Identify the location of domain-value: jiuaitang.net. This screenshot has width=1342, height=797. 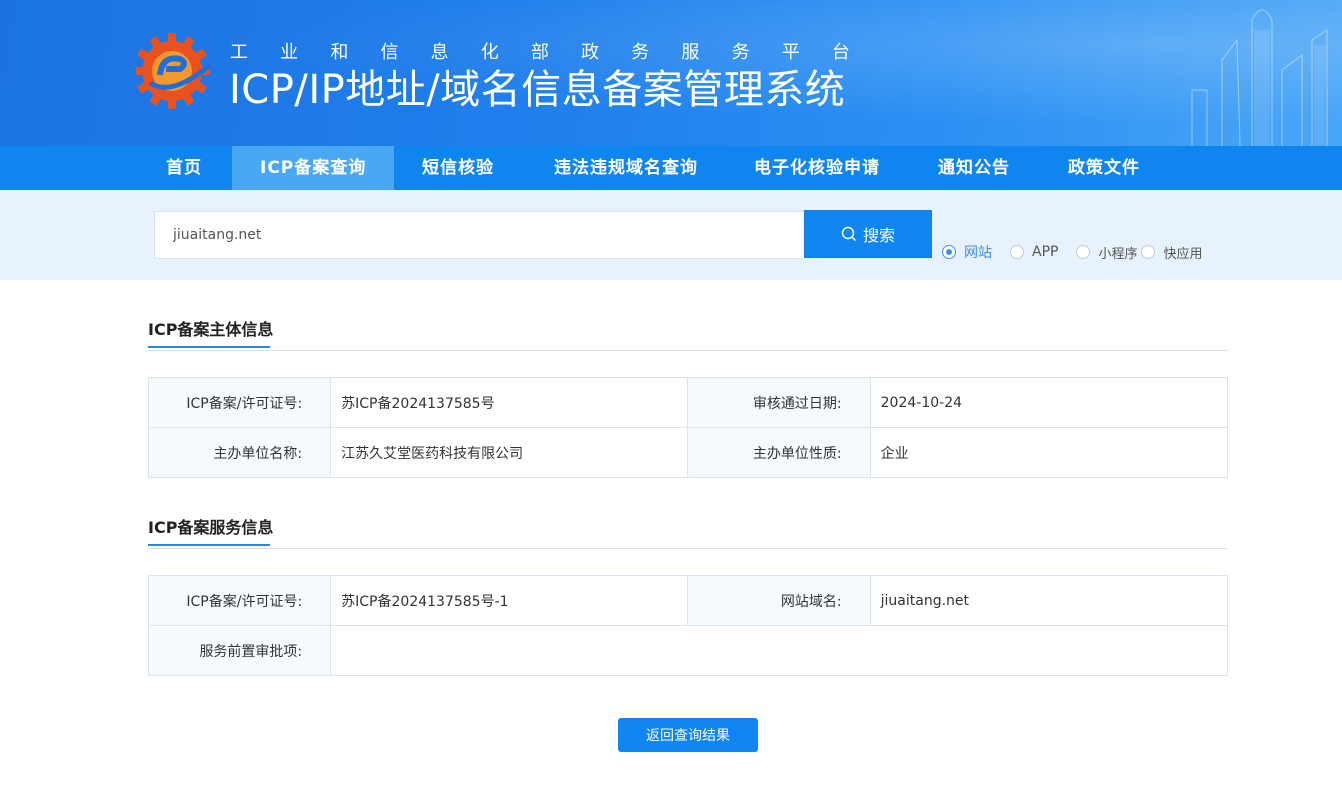
(1049, 600).